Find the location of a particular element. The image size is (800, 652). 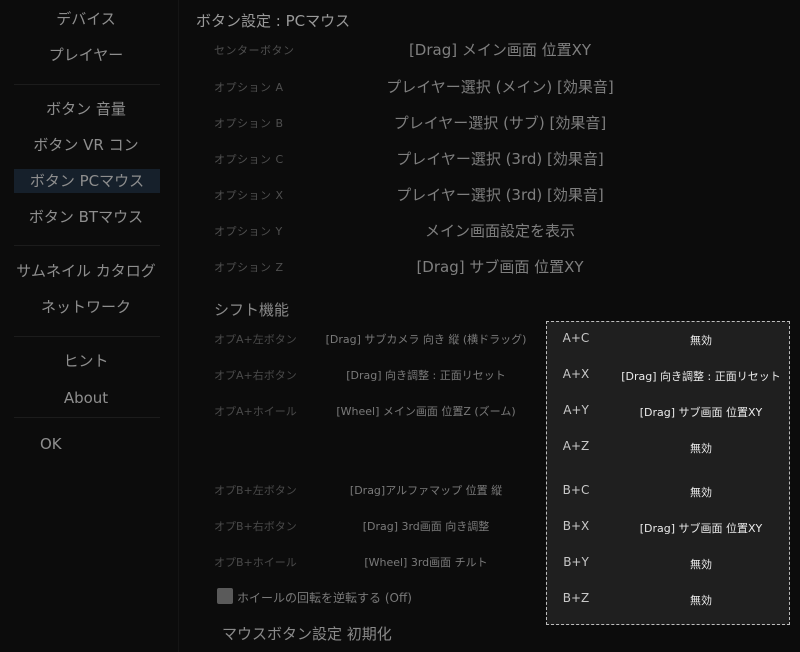

popup-key-a-c: A+C is located at coordinates (576, 338).